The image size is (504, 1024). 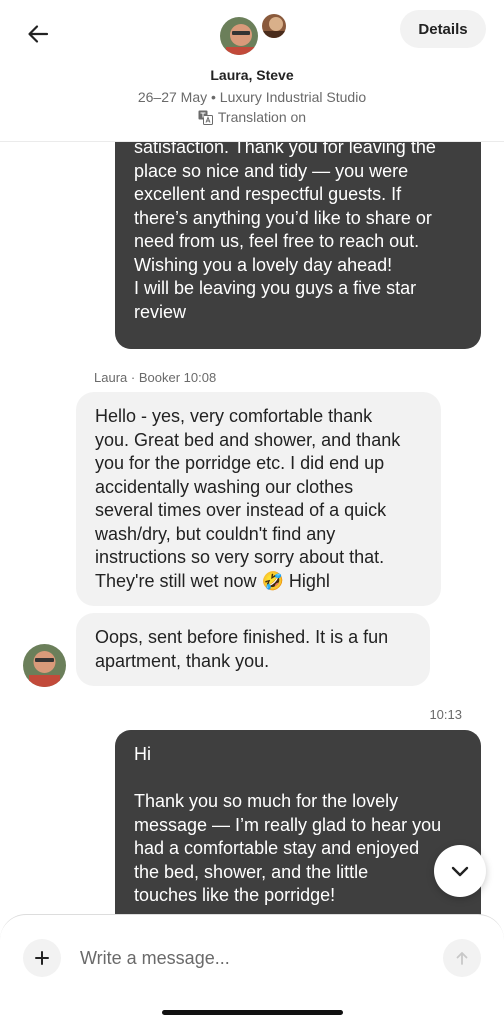 I want to click on message-line: Thank you so much for the lovely, so click(x=266, y=801).